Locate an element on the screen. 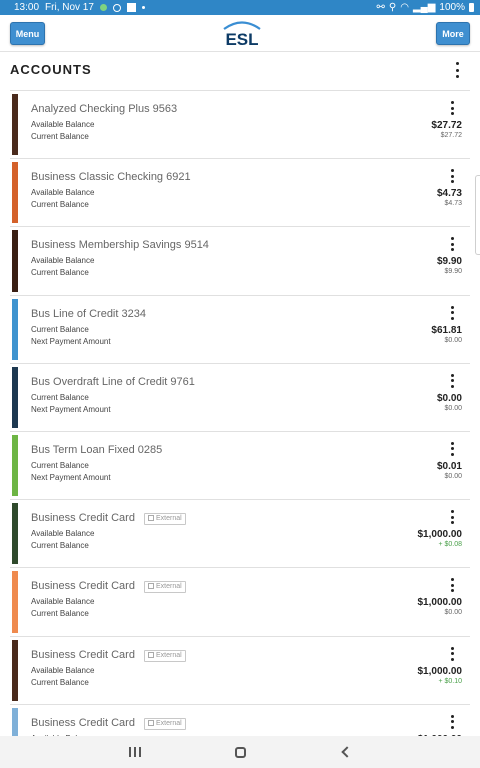 This screenshot has height=768, width=480. balance-value-secondary: + $0.10 is located at coordinates (450, 681).